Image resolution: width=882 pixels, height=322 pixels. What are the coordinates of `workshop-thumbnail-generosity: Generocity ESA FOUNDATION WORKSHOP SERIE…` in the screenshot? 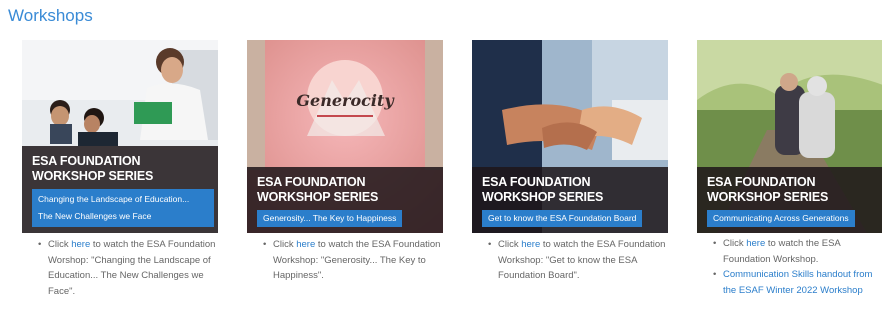 It's located at (345, 136).